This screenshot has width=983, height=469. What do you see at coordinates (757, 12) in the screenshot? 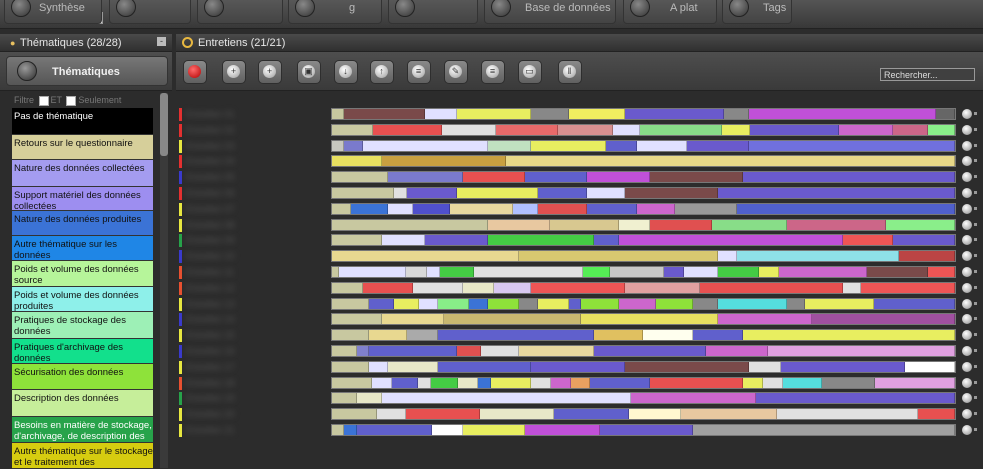
I see `top-button-7: Tags` at bounding box center [757, 12].